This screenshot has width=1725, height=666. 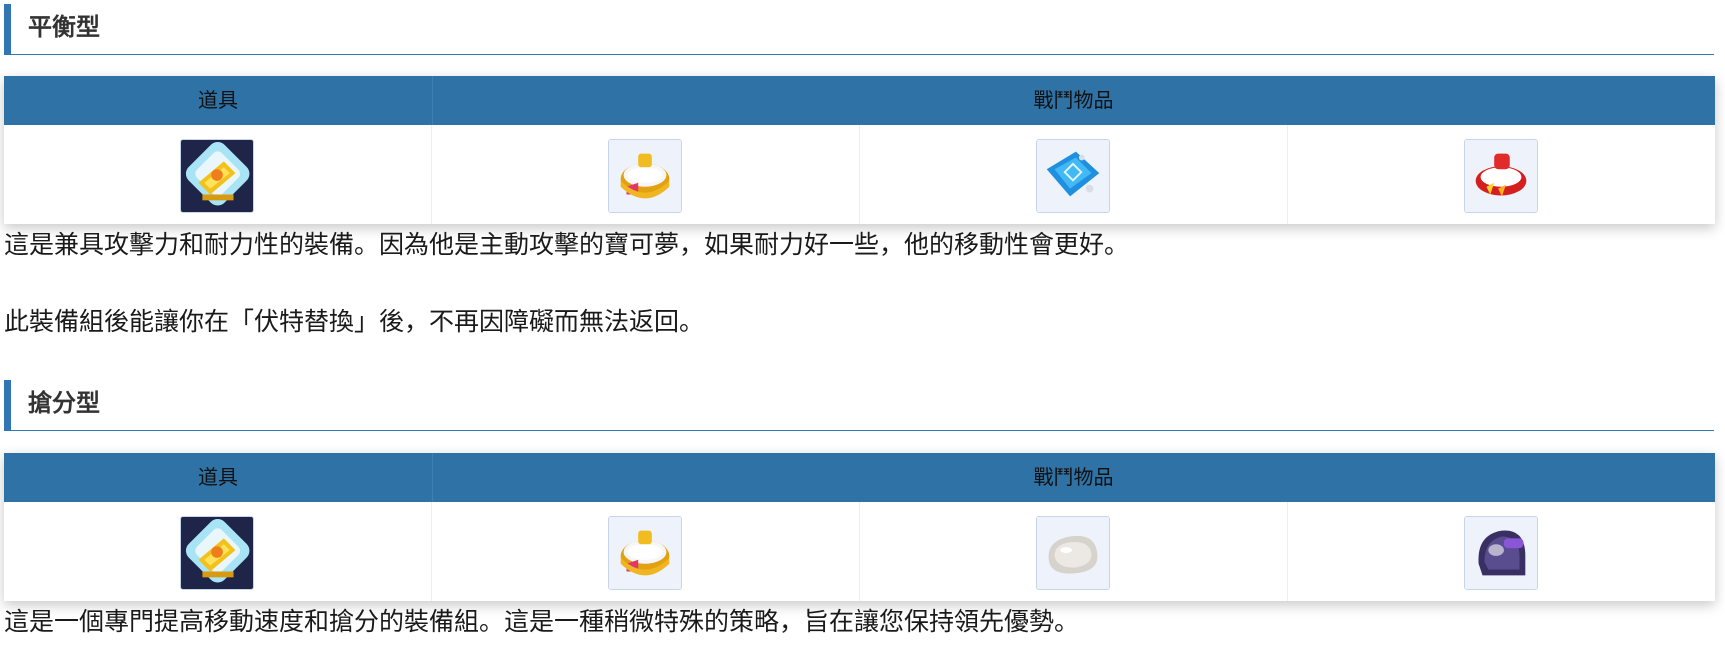 I want to click on section-title: 搶分型, so click(x=64, y=403).